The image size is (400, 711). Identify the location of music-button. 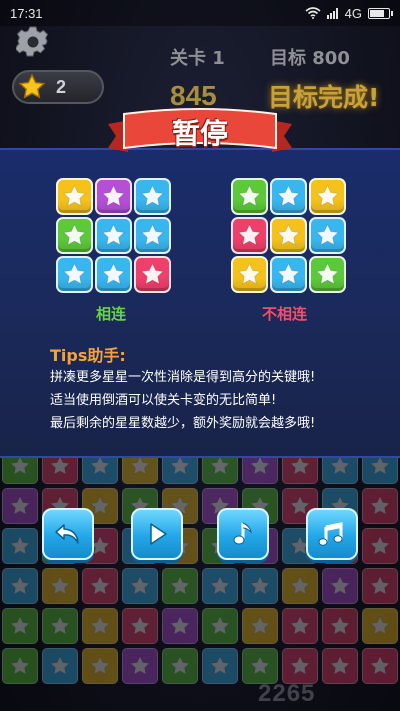
(332, 534).